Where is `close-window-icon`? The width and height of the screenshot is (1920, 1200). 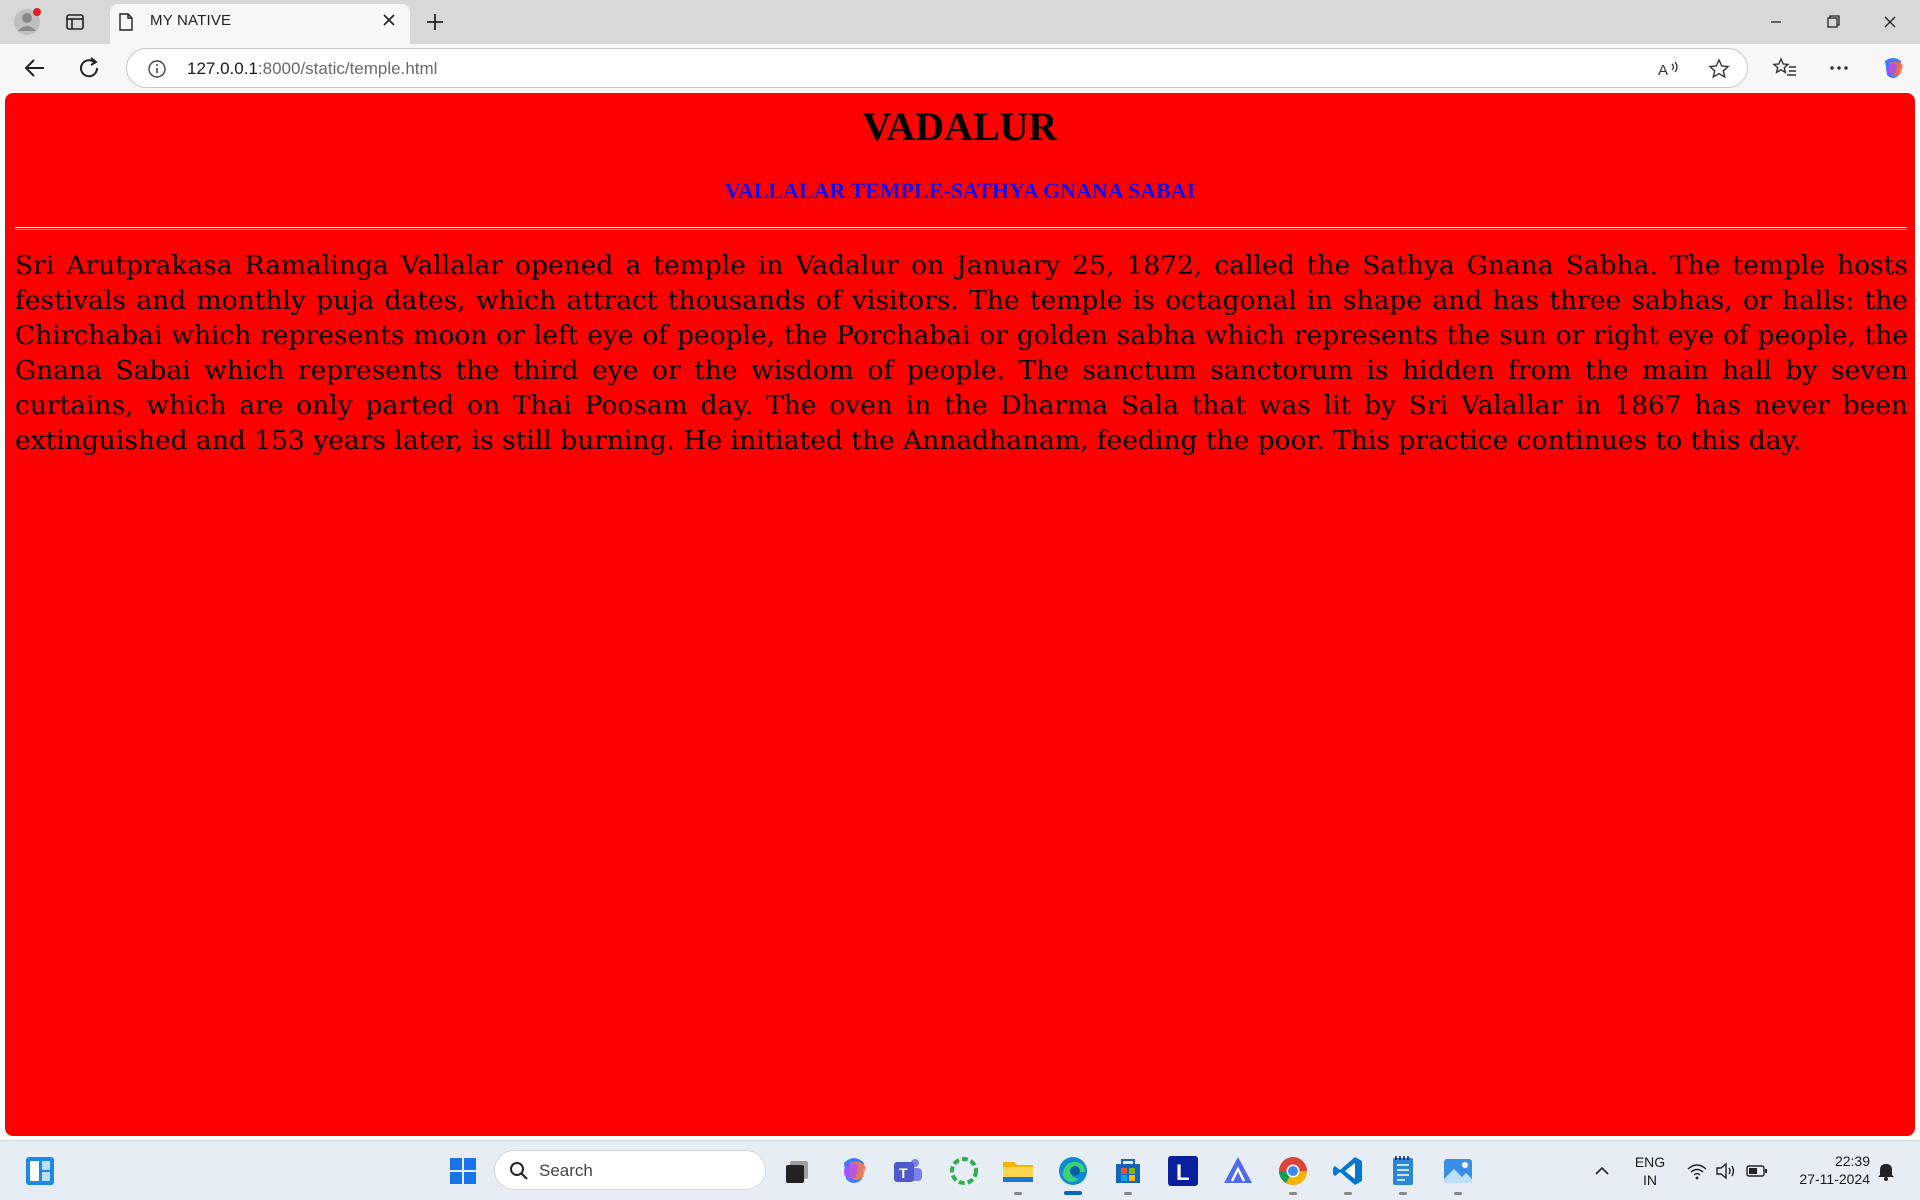
close-window-icon is located at coordinates (1890, 22).